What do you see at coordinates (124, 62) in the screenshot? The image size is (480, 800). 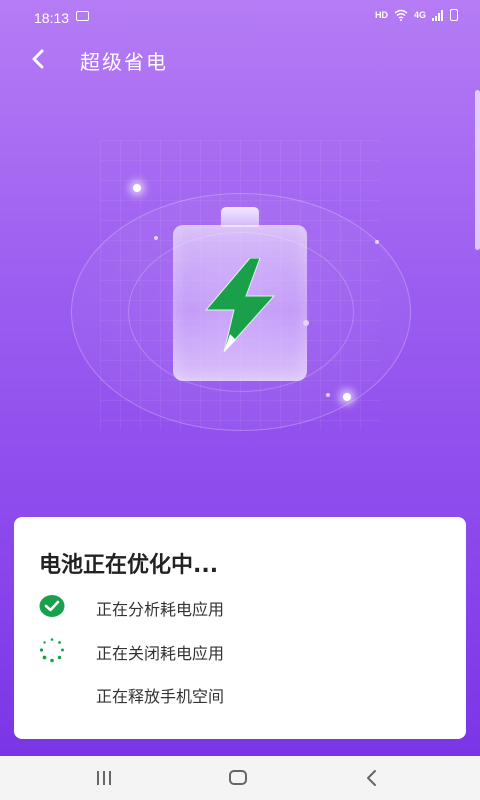 I see `page-title: 超级省电` at bounding box center [124, 62].